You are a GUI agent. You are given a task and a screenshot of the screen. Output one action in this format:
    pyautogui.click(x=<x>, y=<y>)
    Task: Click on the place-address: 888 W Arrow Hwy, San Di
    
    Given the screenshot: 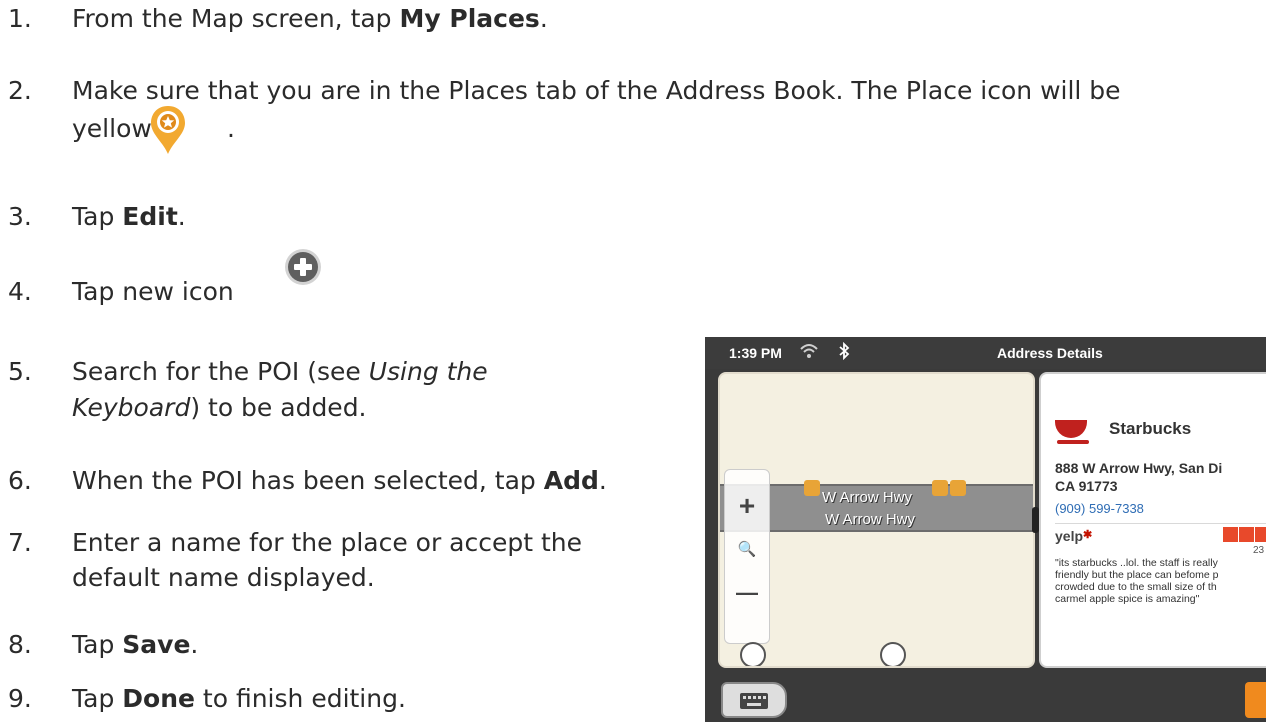 What is the action you would take?
    pyautogui.click(x=1139, y=468)
    